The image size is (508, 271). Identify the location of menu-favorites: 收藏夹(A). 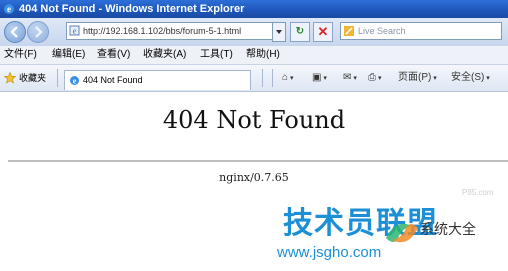
(164, 55).